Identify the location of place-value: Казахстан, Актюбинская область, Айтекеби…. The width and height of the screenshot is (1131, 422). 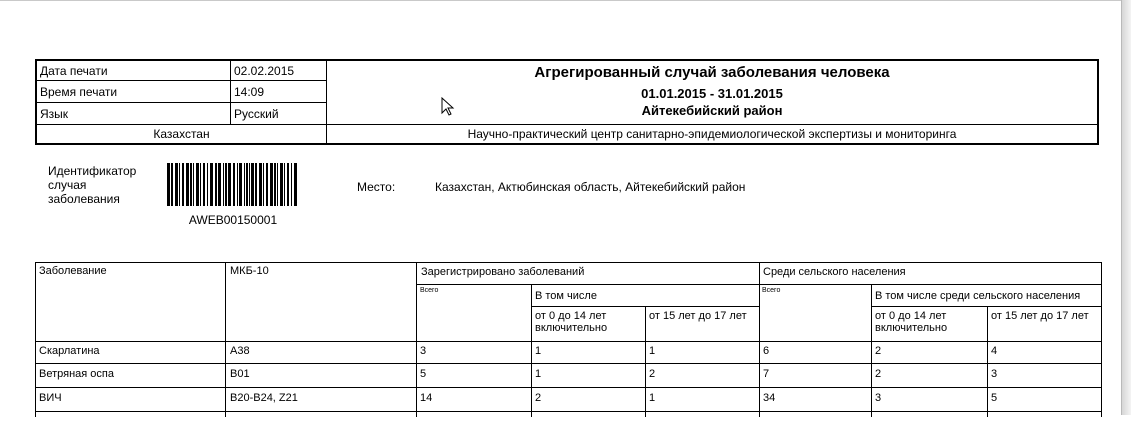
(590, 187).